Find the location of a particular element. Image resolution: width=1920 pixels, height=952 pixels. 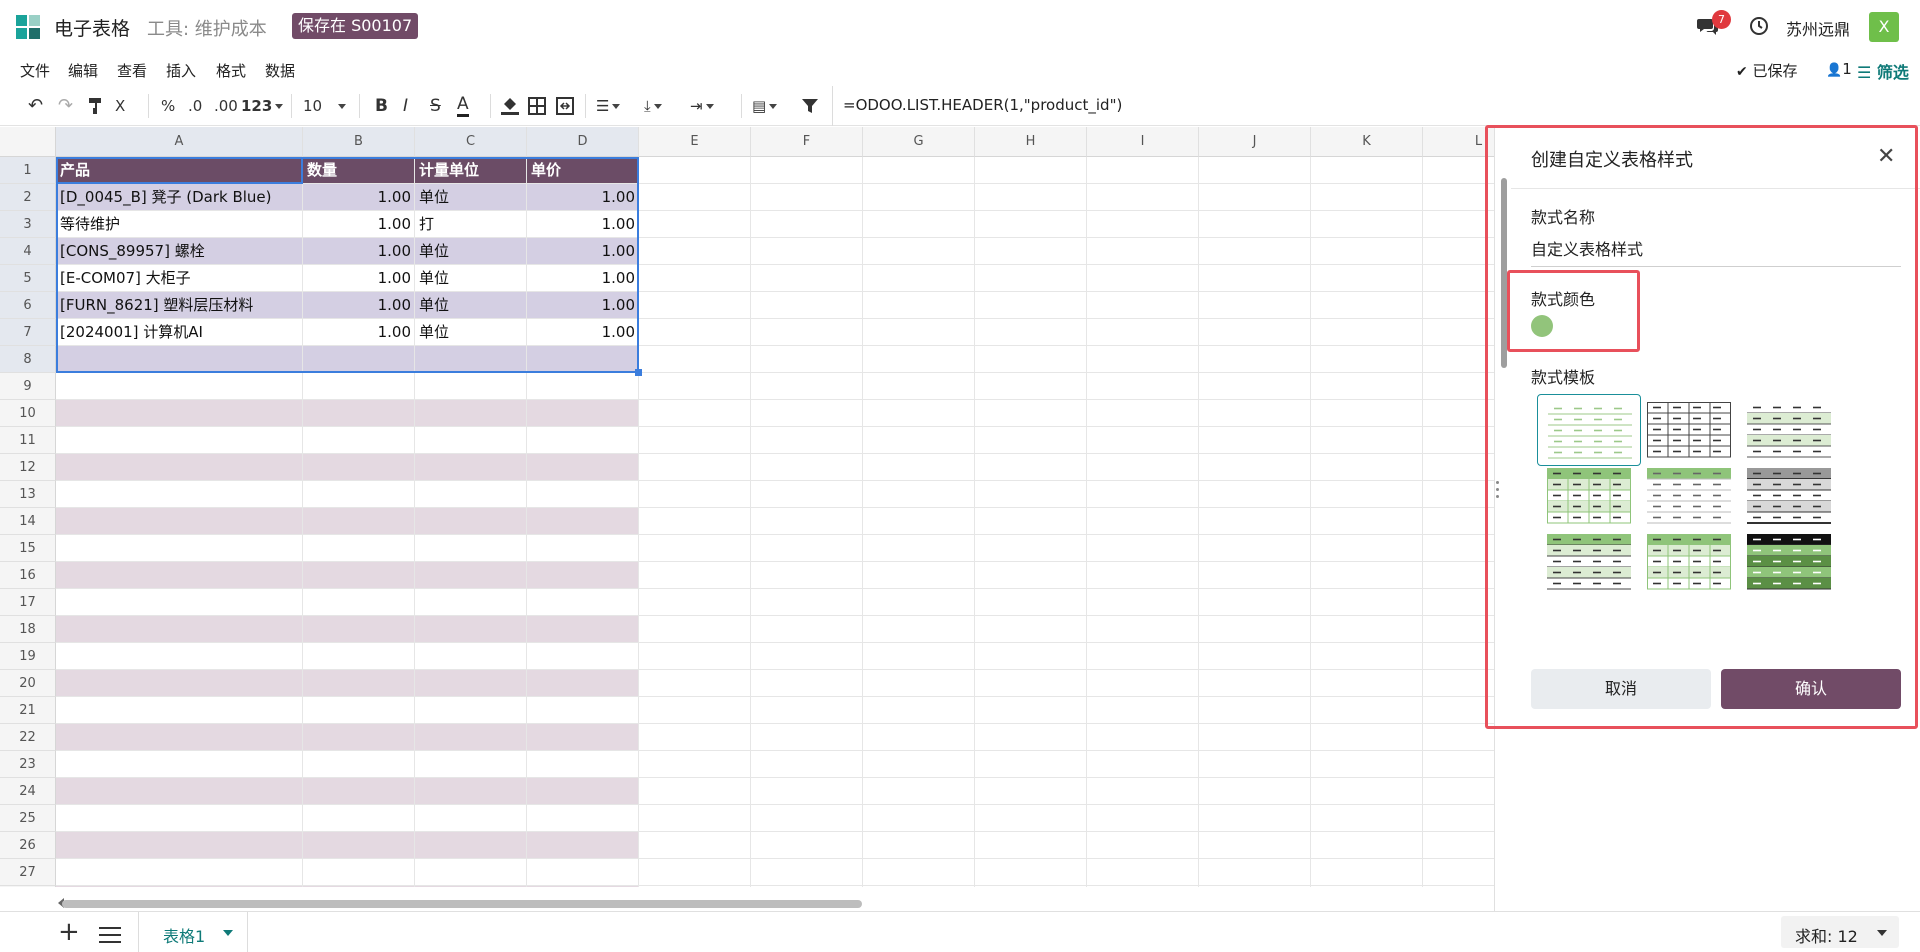

row-header: 11 is located at coordinates (28, 440).